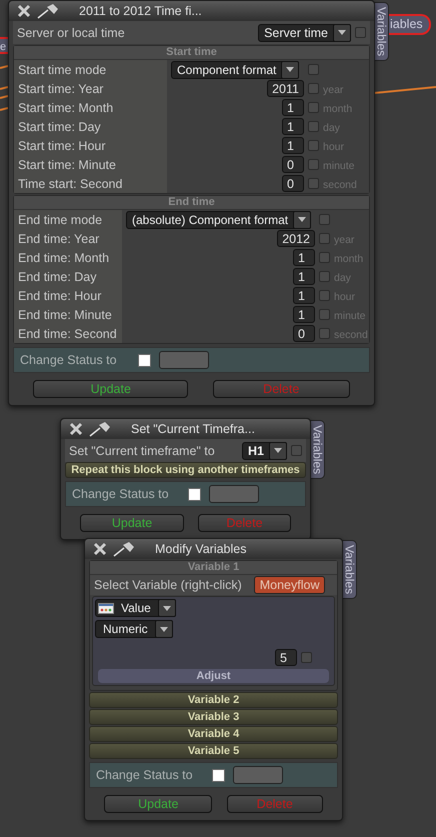 The height and width of the screenshot is (837, 436). I want to click on field-label: End time: Day, so click(58, 277).